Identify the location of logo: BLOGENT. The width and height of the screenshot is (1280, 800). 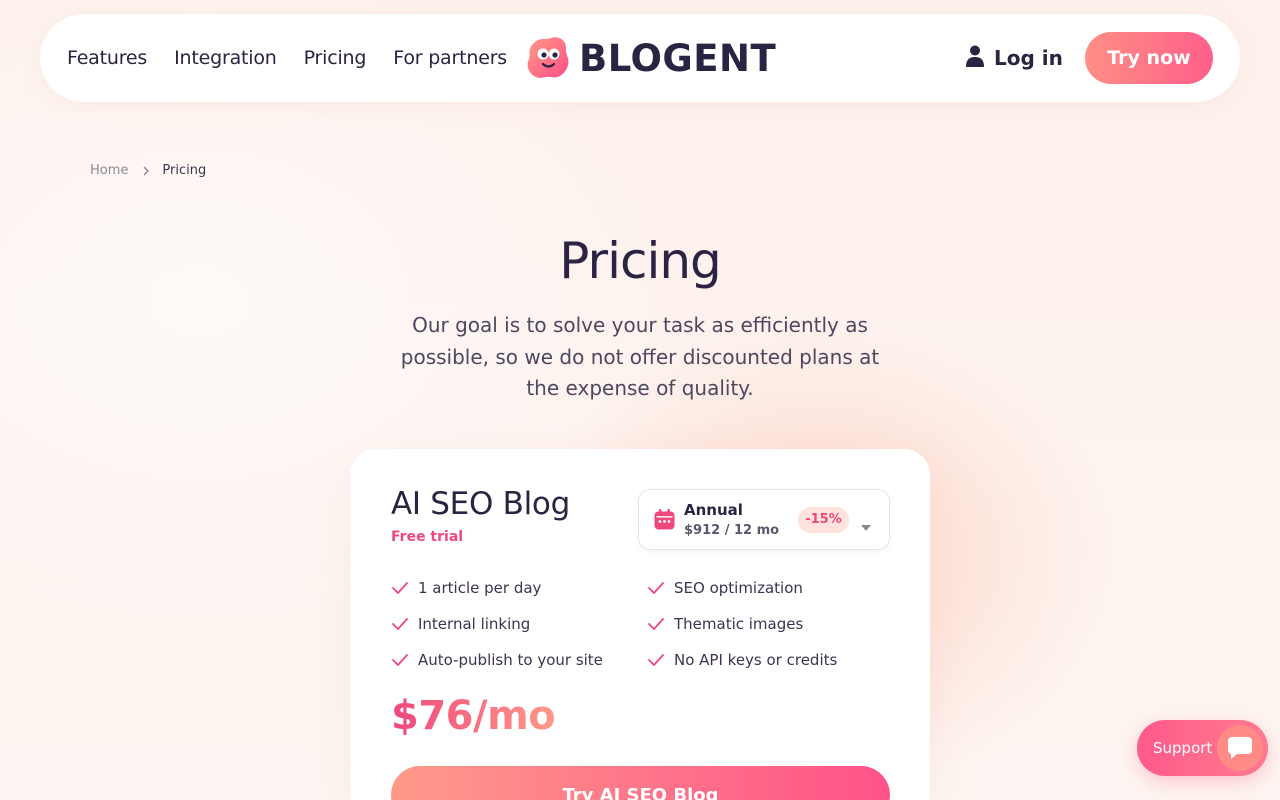
(650, 58).